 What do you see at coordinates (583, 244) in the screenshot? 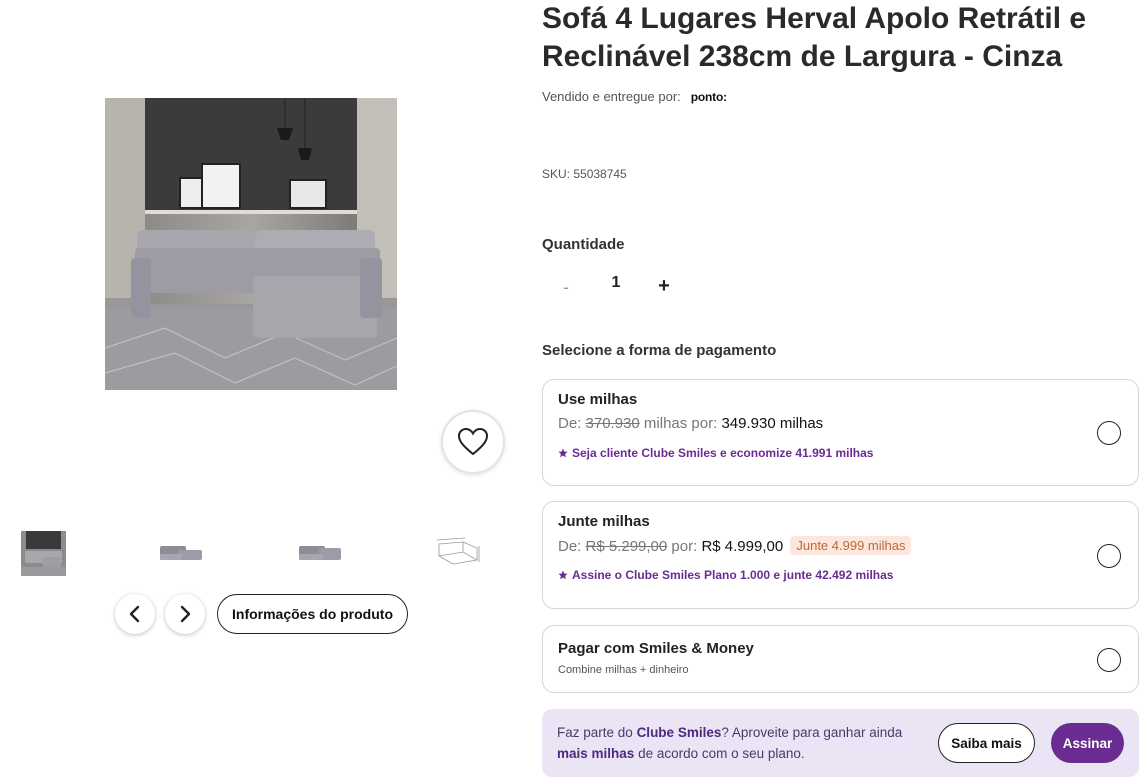
I see `quantity-label: Quantidade` at bounding box center [583, 244].